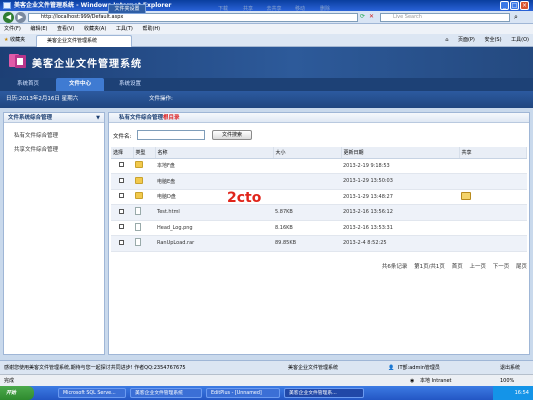 Image resolution: width=533 pixels, height=400 pixels. Describe the element at coordinates (171, 135) in the screenshot. I see `filename-search-input` at that location.